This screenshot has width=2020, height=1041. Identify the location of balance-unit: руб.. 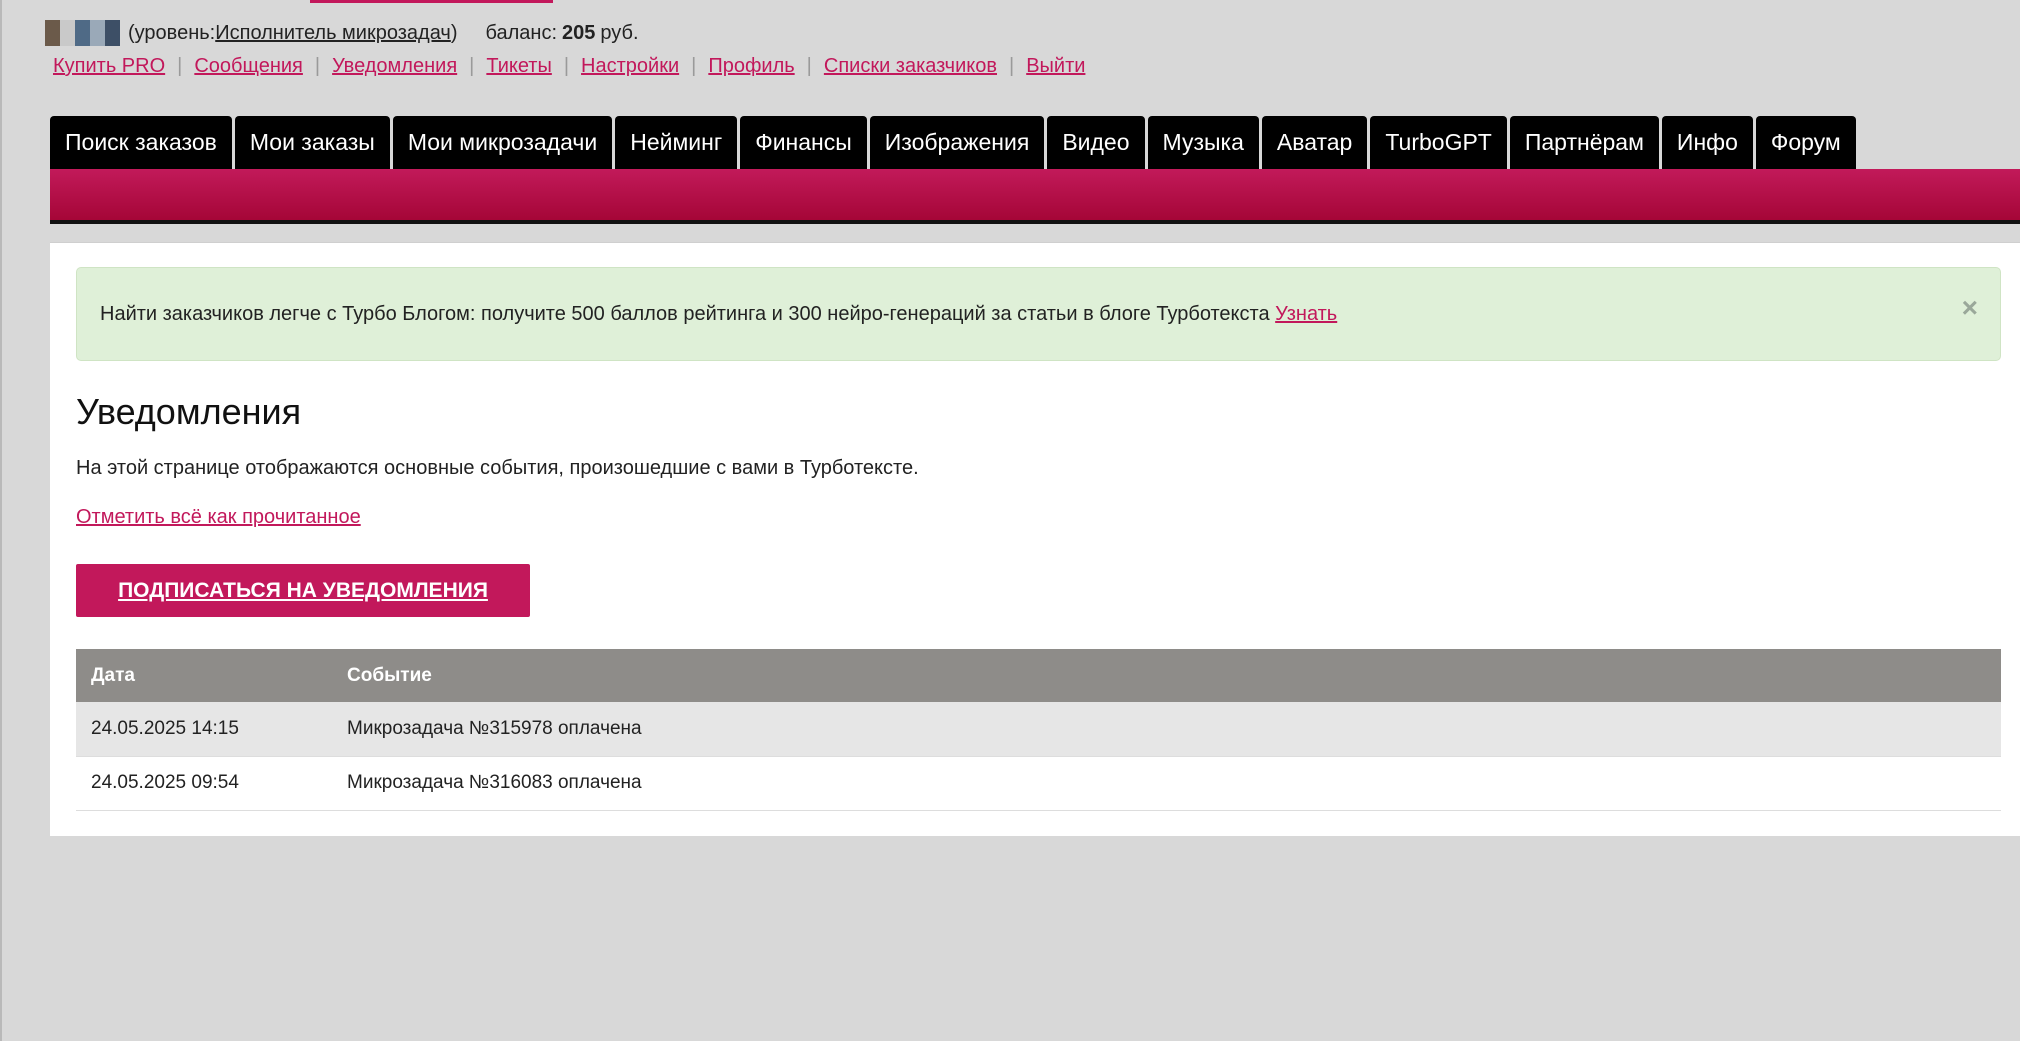
(619, 32).